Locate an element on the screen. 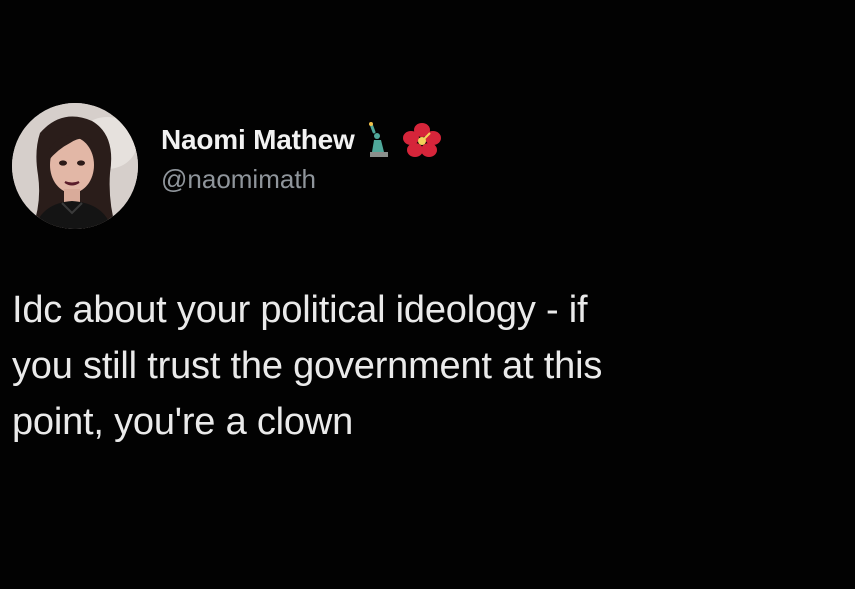 The height and width of the screenshot is (589, 855). avatar-photo is located at coordinates (75, 166).